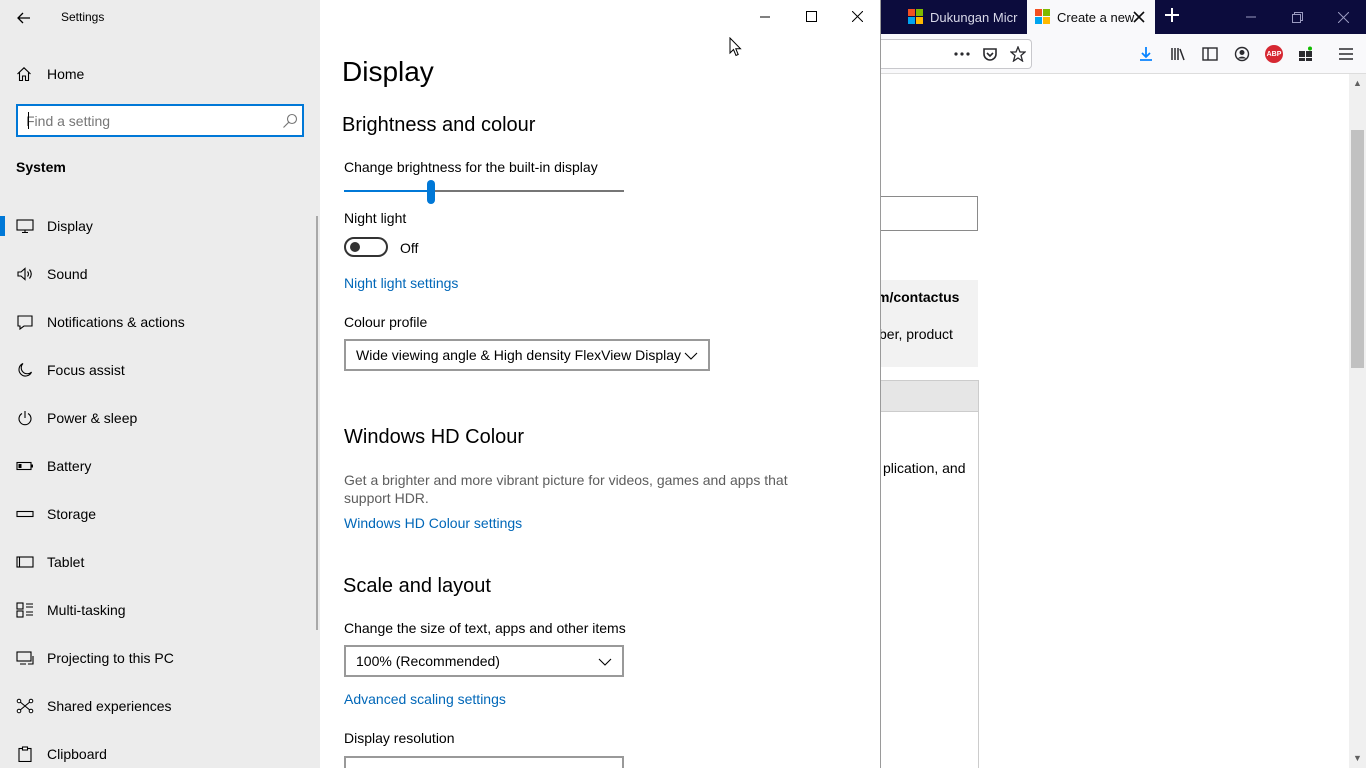  I want to click on scale-layout-heading: Scale and layout, so click(417, 586).